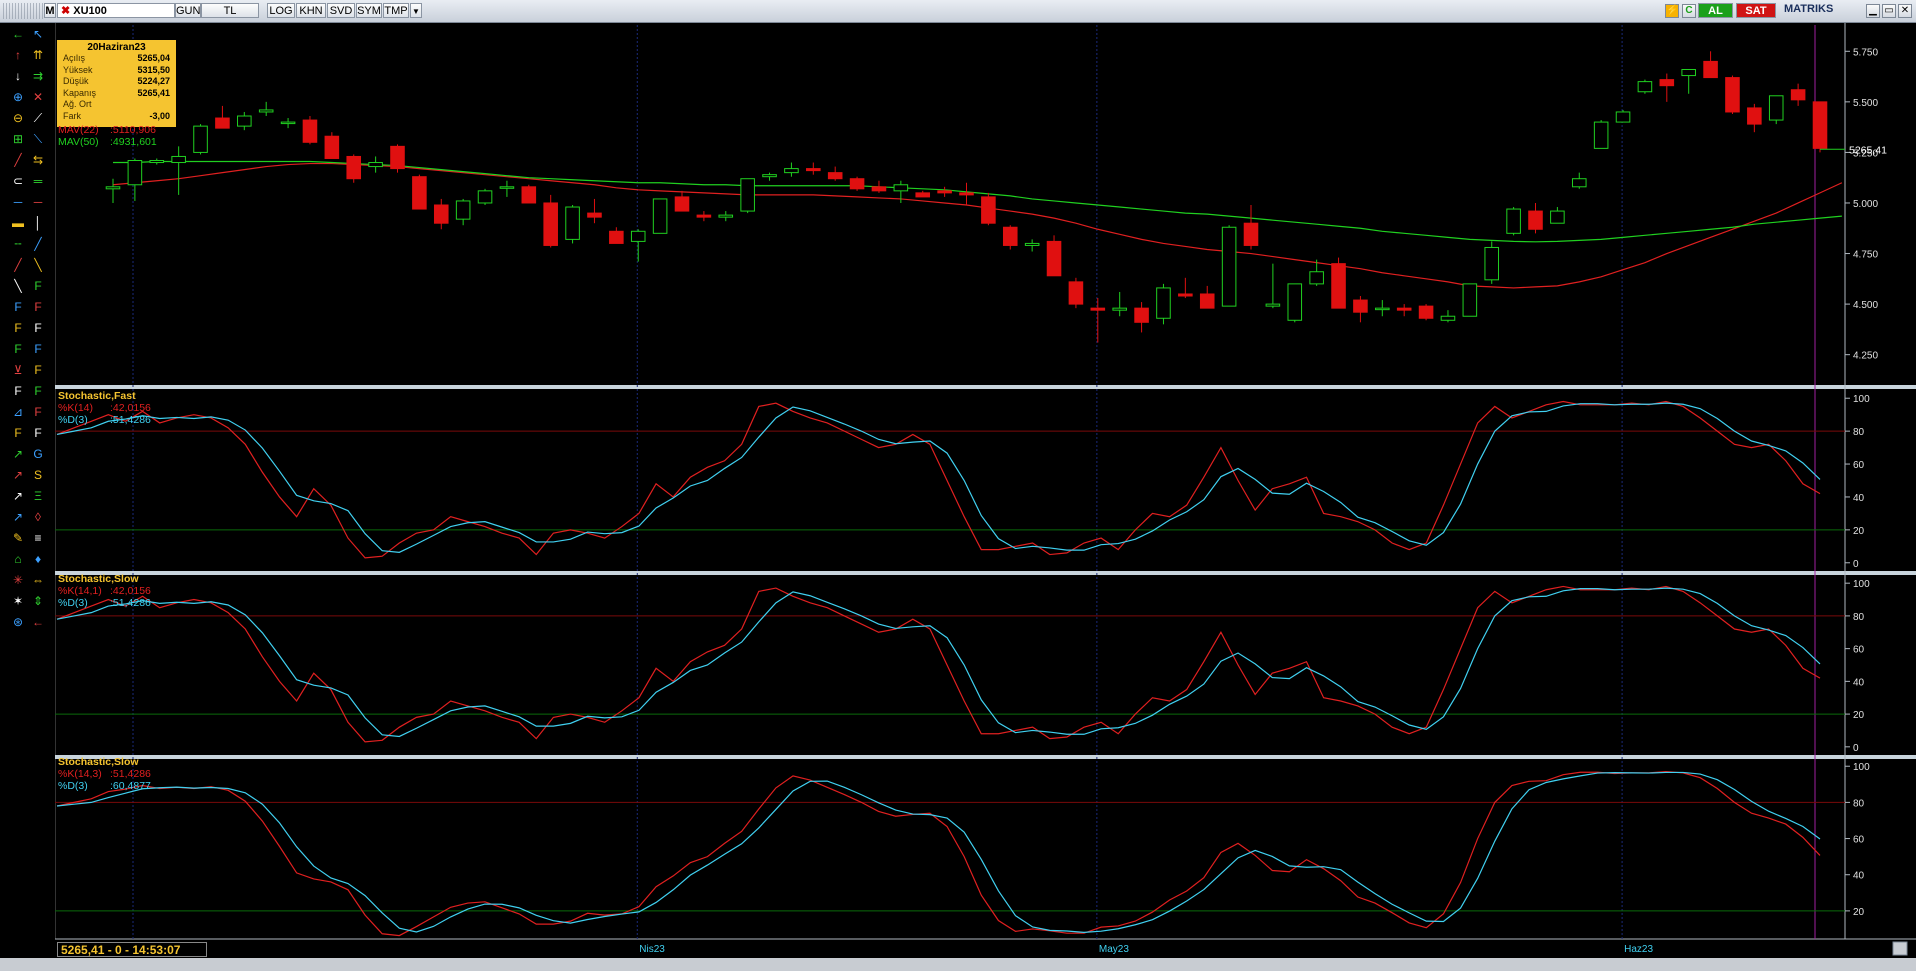 This screenshot has height=971, width=1916. What do you see at coordinates (18, 538) in the screenshot?
I see `draw-tool-icon: ✎` at bounding box center [18, 538].